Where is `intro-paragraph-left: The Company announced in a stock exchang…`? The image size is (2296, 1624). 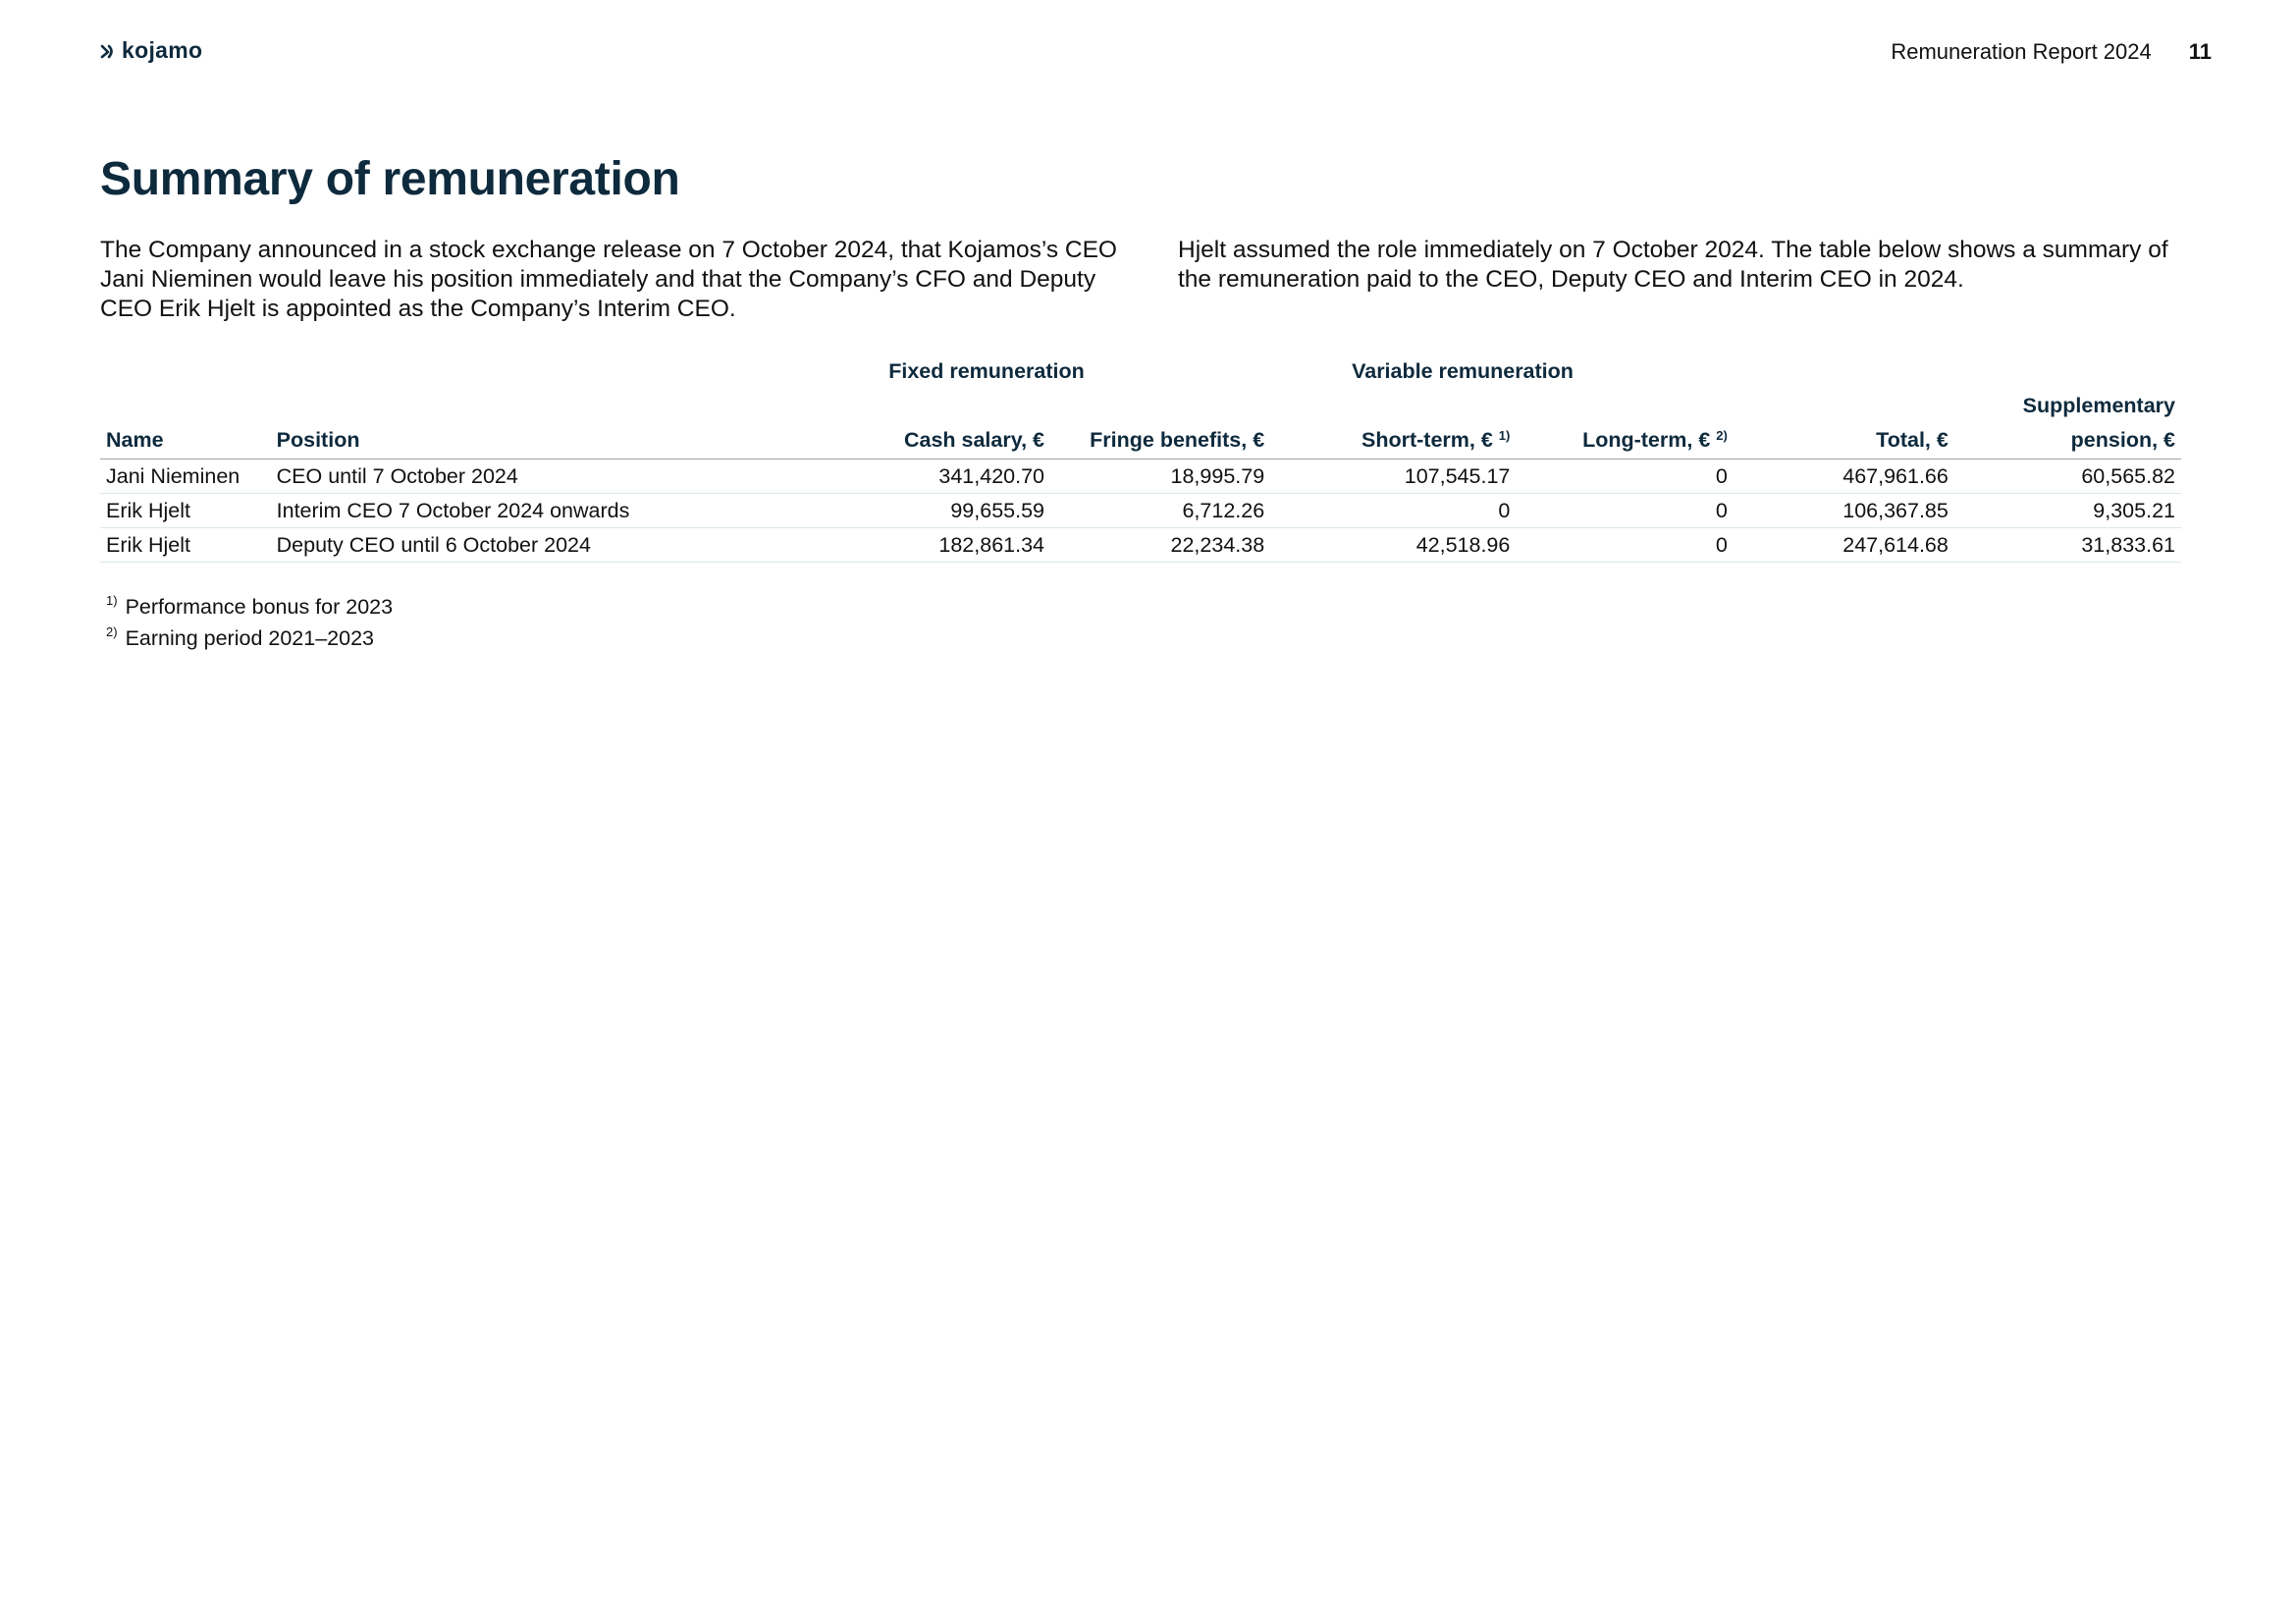 intro-paragraph-left: The Company announced in a stock exchang… is located at coordinates (608, 279).